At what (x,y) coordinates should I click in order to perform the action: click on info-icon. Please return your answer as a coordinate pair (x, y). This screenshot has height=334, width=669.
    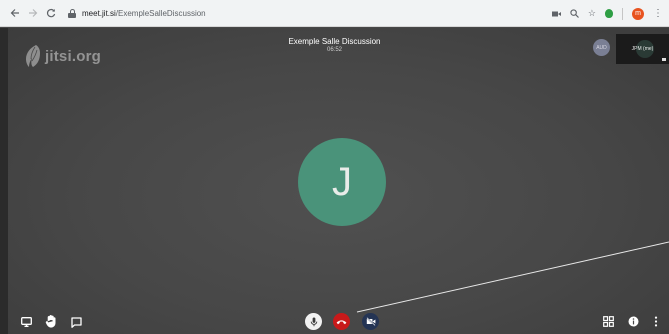
    Looking at the image, I should click on (633, 321).